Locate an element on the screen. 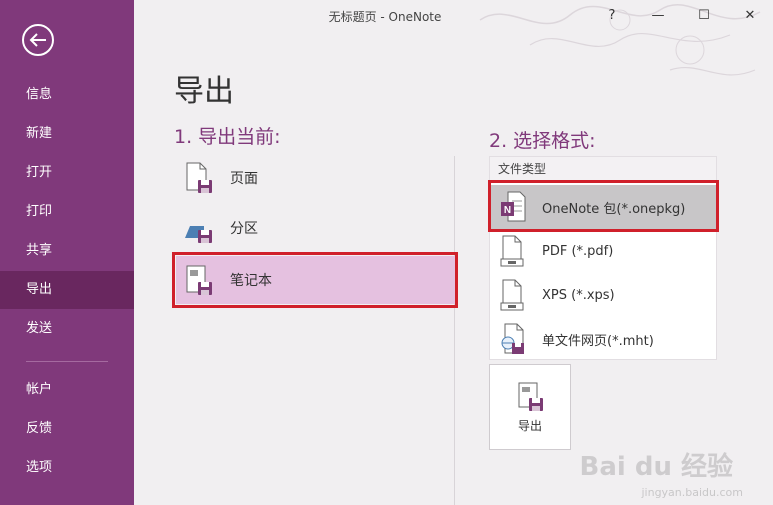 The width and height of the screenshot is (773, 505). format-mht: 单文件网页(*.mht) is located at coordinates (603, 339).